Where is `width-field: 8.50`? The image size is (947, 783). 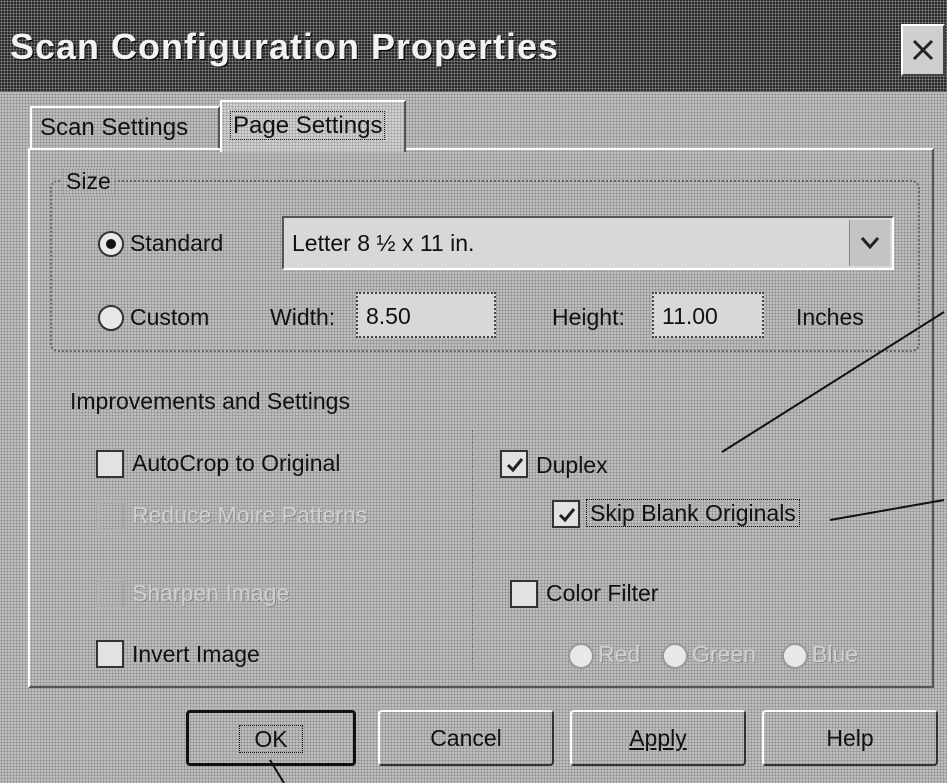 width-field: 8.50 is located at coordinates (426, 315).